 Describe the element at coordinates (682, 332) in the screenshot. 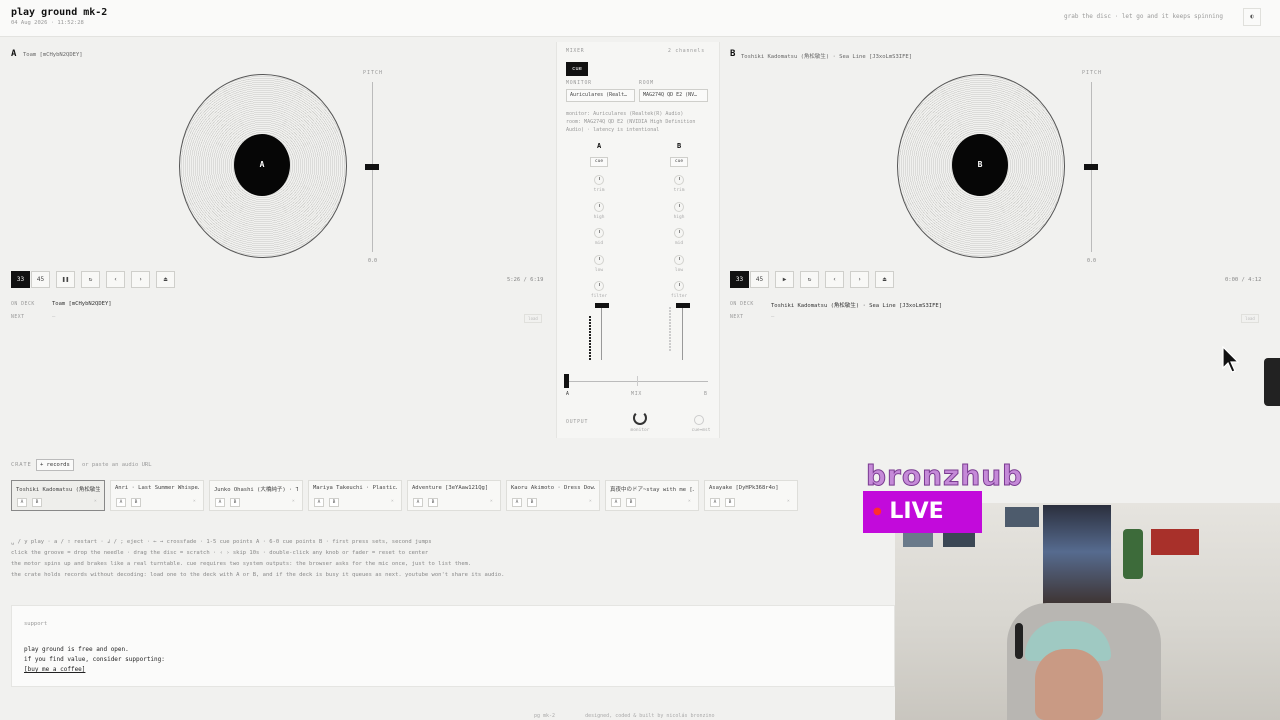

I see `channel-b-fader-track` at that location.